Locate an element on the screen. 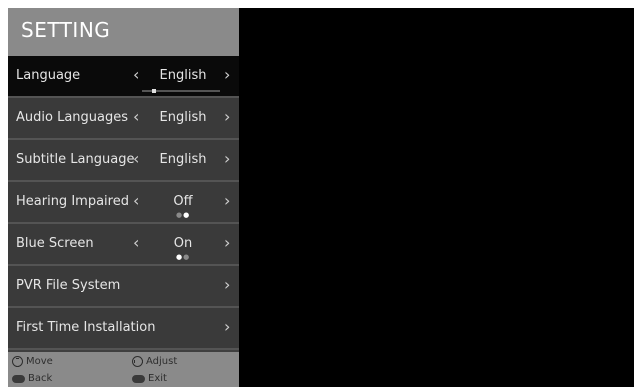 This screenshot has height=387, width=634. setting-value: Off is located at coordinates (183, 201).